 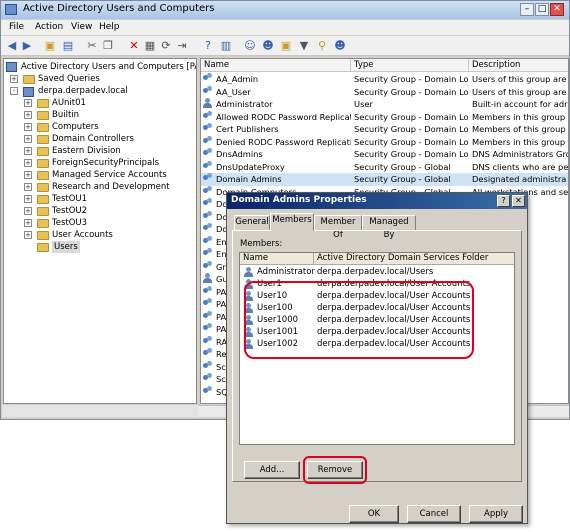 What do you see at coordinates (12, 46) in the screenshot?
I see `back-icon: ◀` at bounding box center [12, 46].